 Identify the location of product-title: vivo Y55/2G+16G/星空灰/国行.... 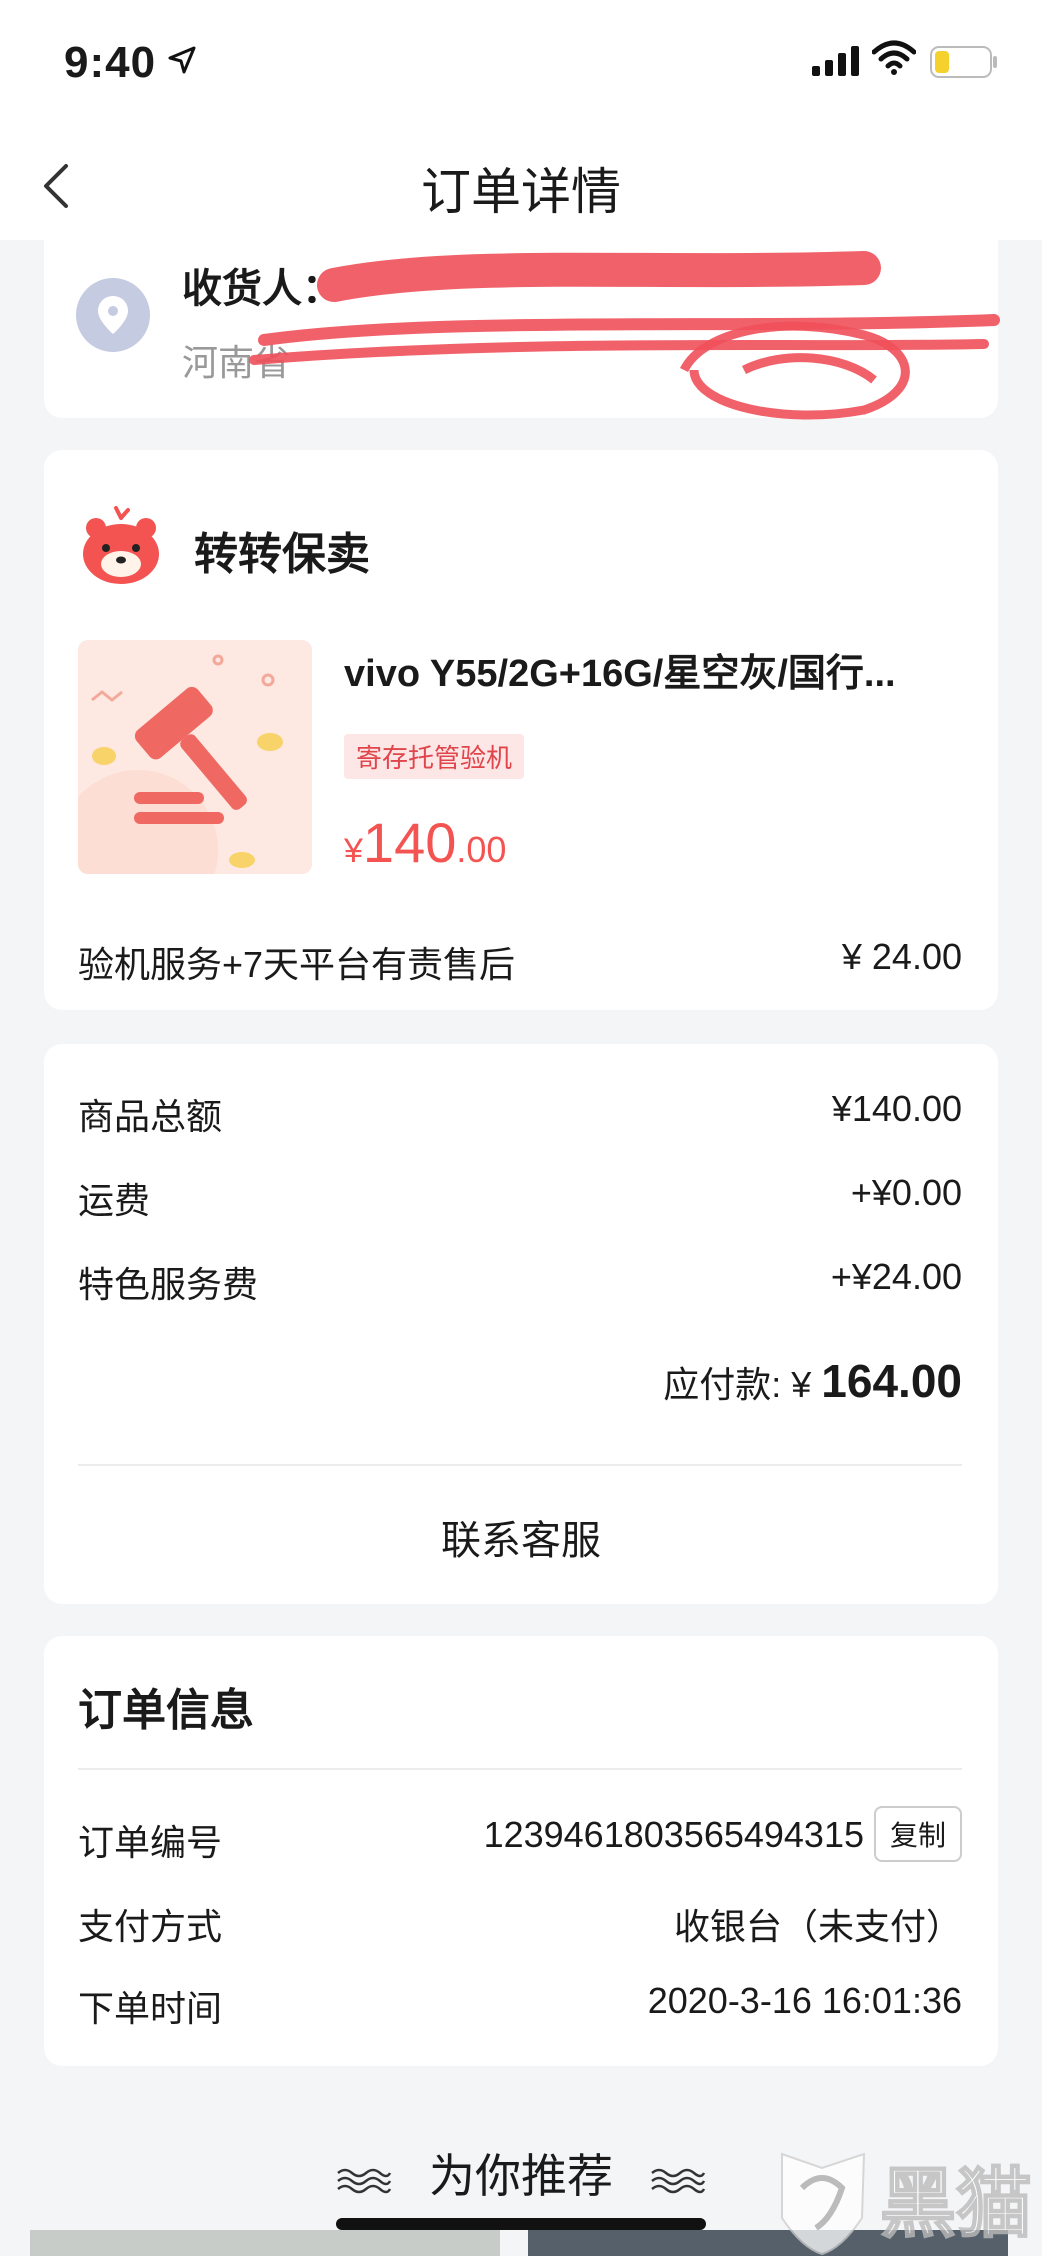
(620, 674).